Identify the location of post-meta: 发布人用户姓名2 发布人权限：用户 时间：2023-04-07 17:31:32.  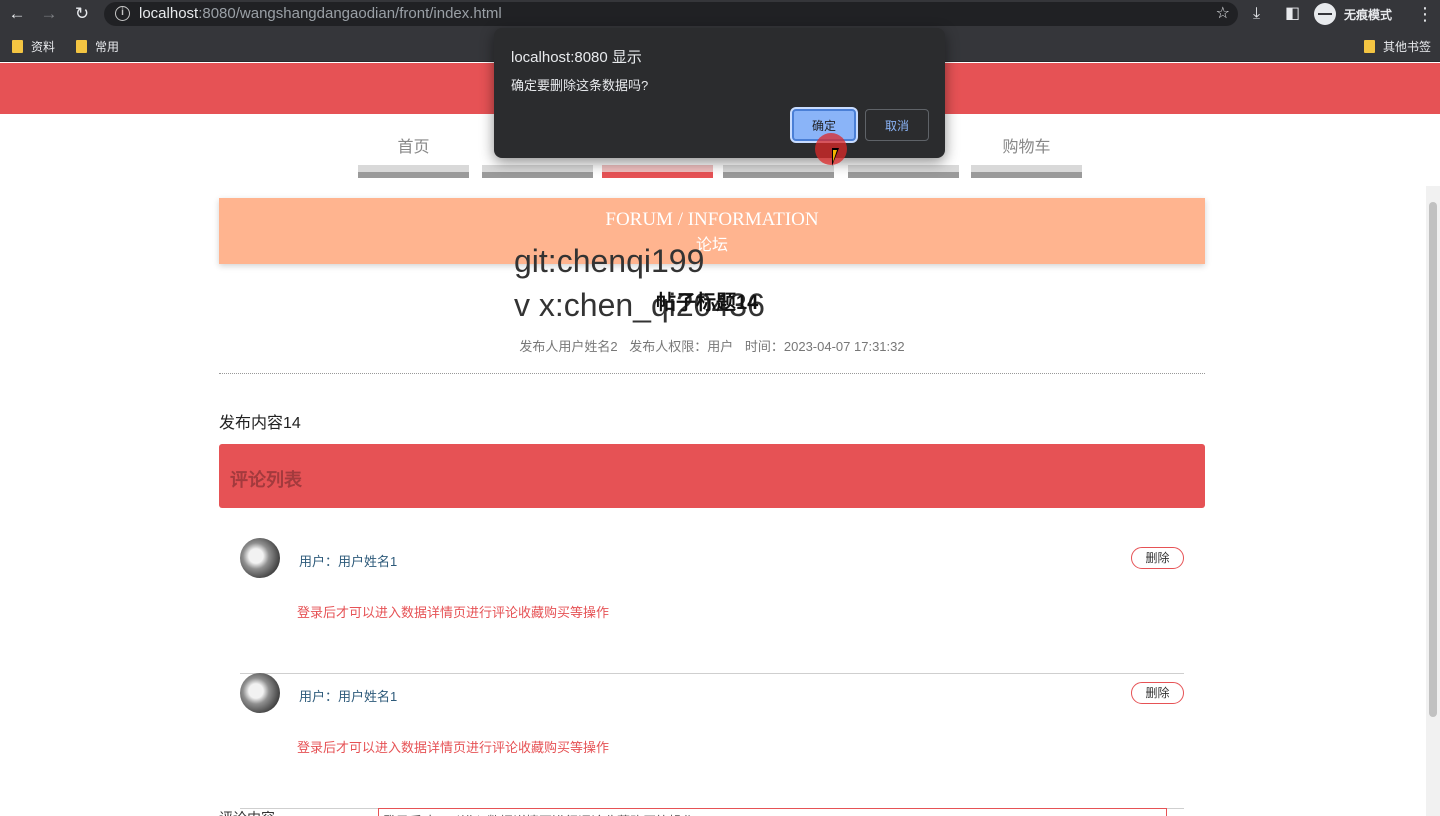
(712, 345).